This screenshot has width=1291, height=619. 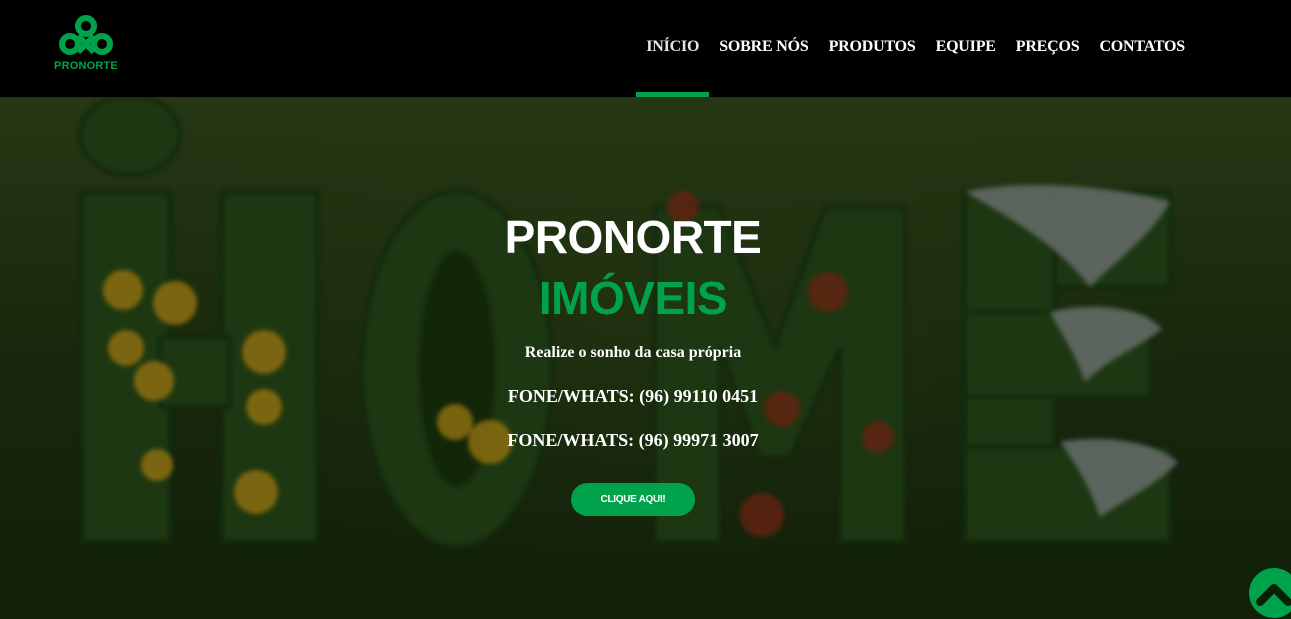 What do you see at coordinates (633, 237) in the screenshot?
I see `hero-title: PRONORTE` at bounding box center [633, 237].